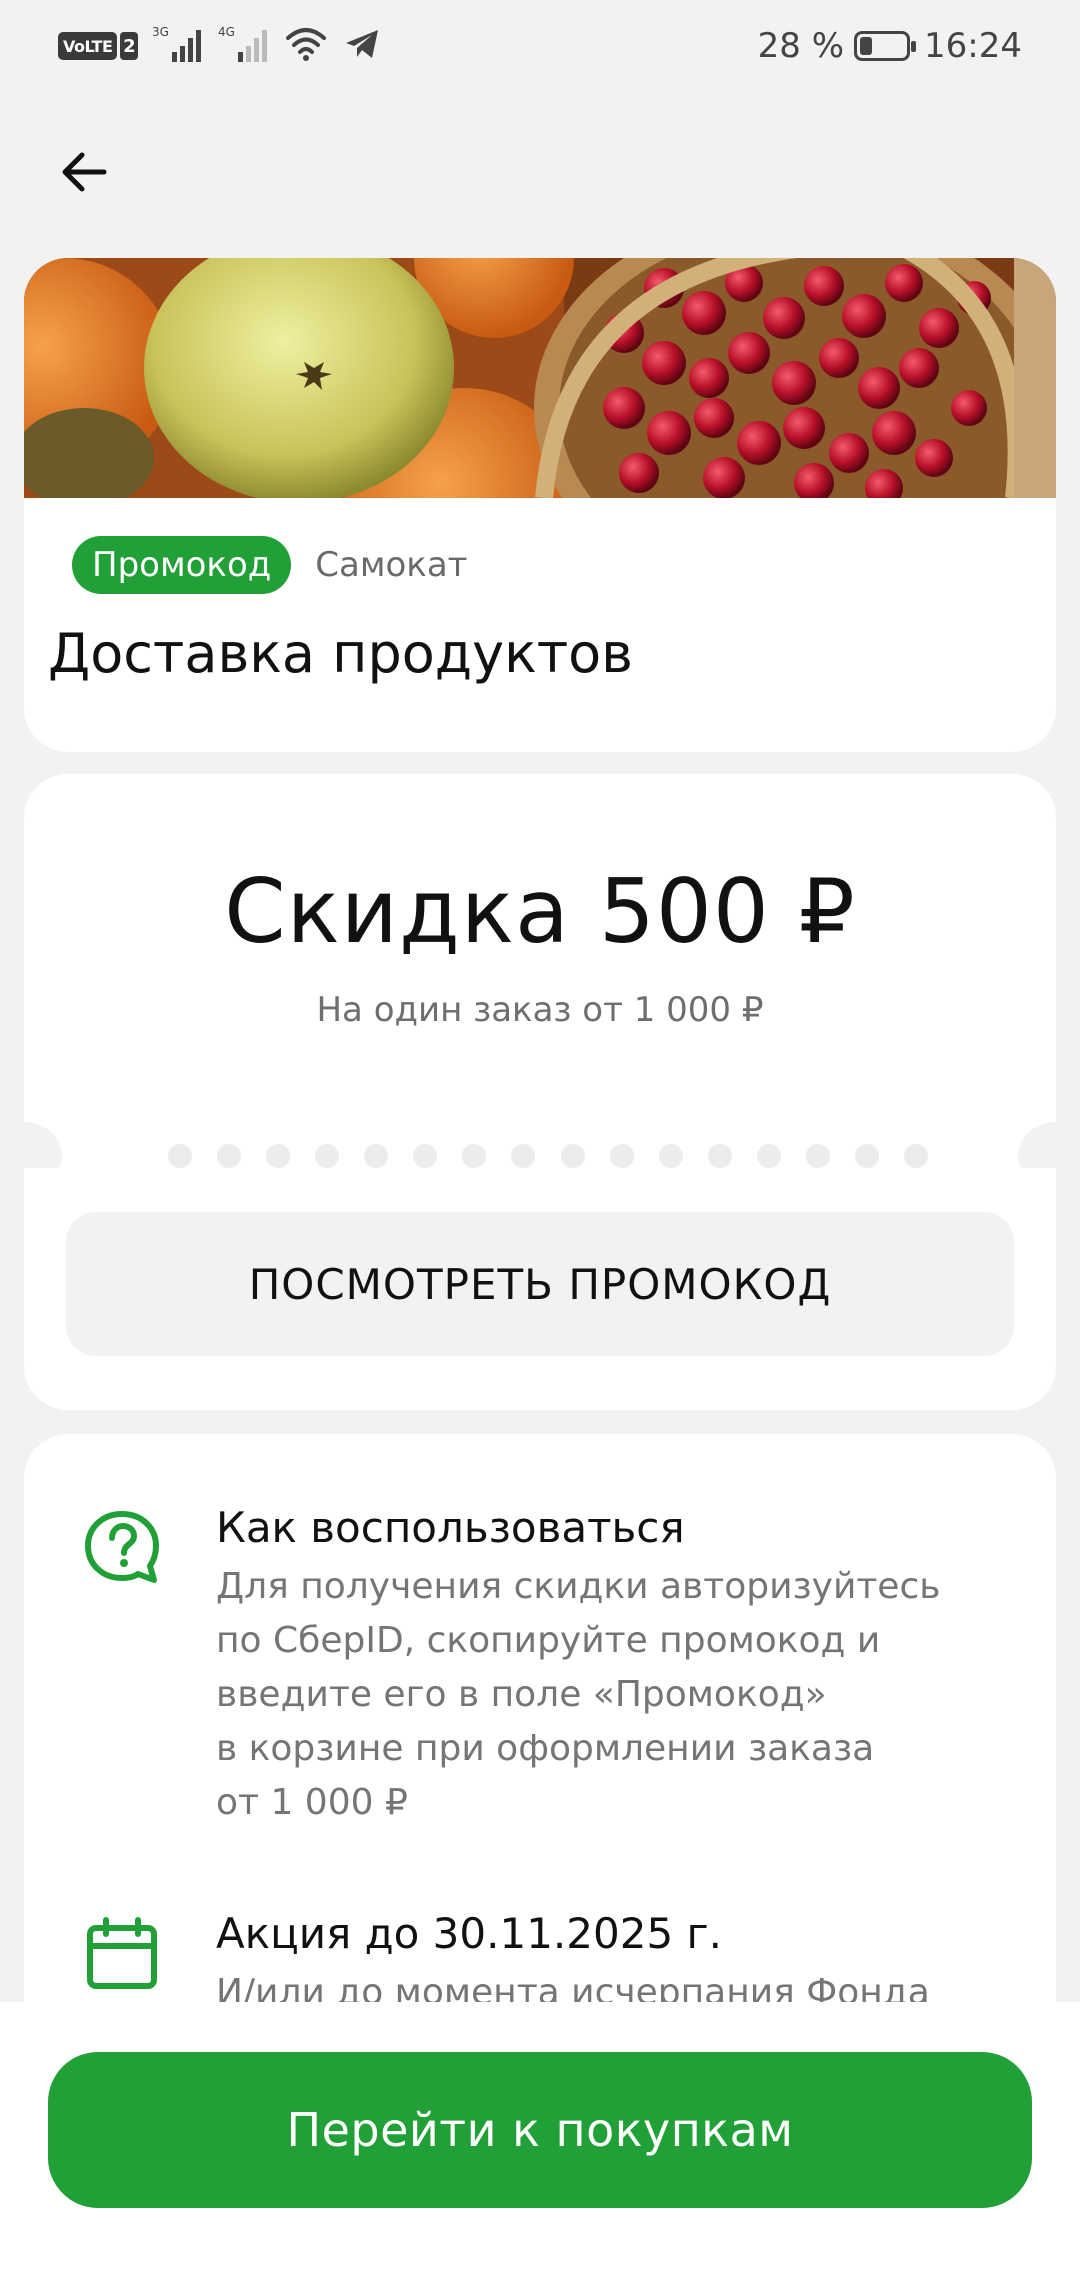 The height and width of the screenshot is (2280, 1080). Describe the element at coordinates (88, 46) in the screenshot. I see `volte-label: VoLTE` at that location.